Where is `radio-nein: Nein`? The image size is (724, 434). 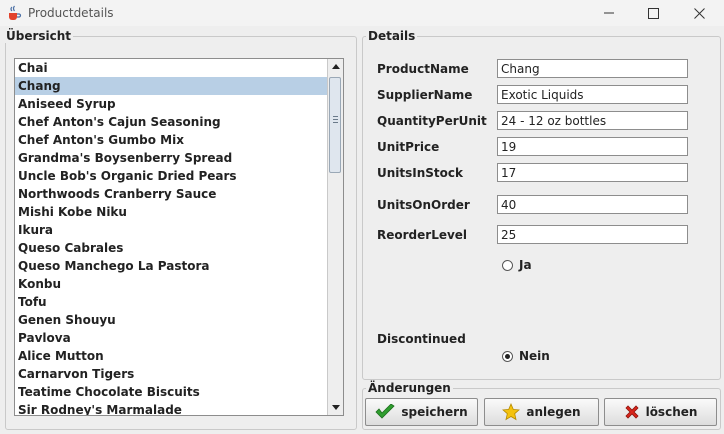 radio-nein: Nein is located at coordinates (526, 356).